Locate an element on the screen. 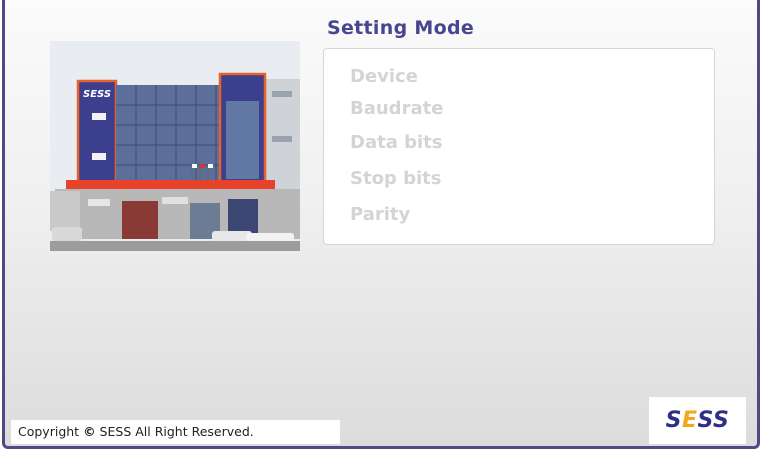 This screenshot has height=458, width=762. copyright-notice: Copyright © SESS All Right Reserved. is located at coordinates (175, 432).